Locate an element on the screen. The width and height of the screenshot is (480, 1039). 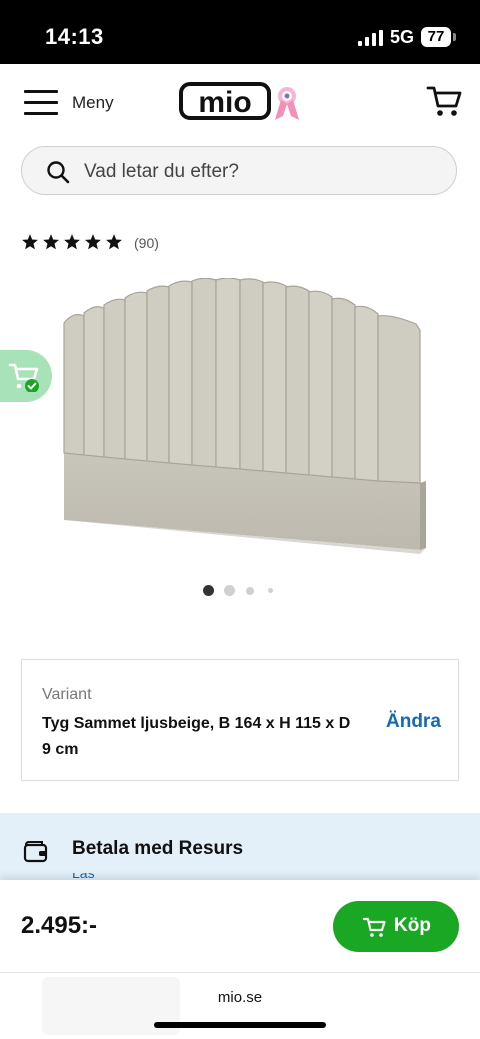
signal-icon is located at coordinates (370, 38).